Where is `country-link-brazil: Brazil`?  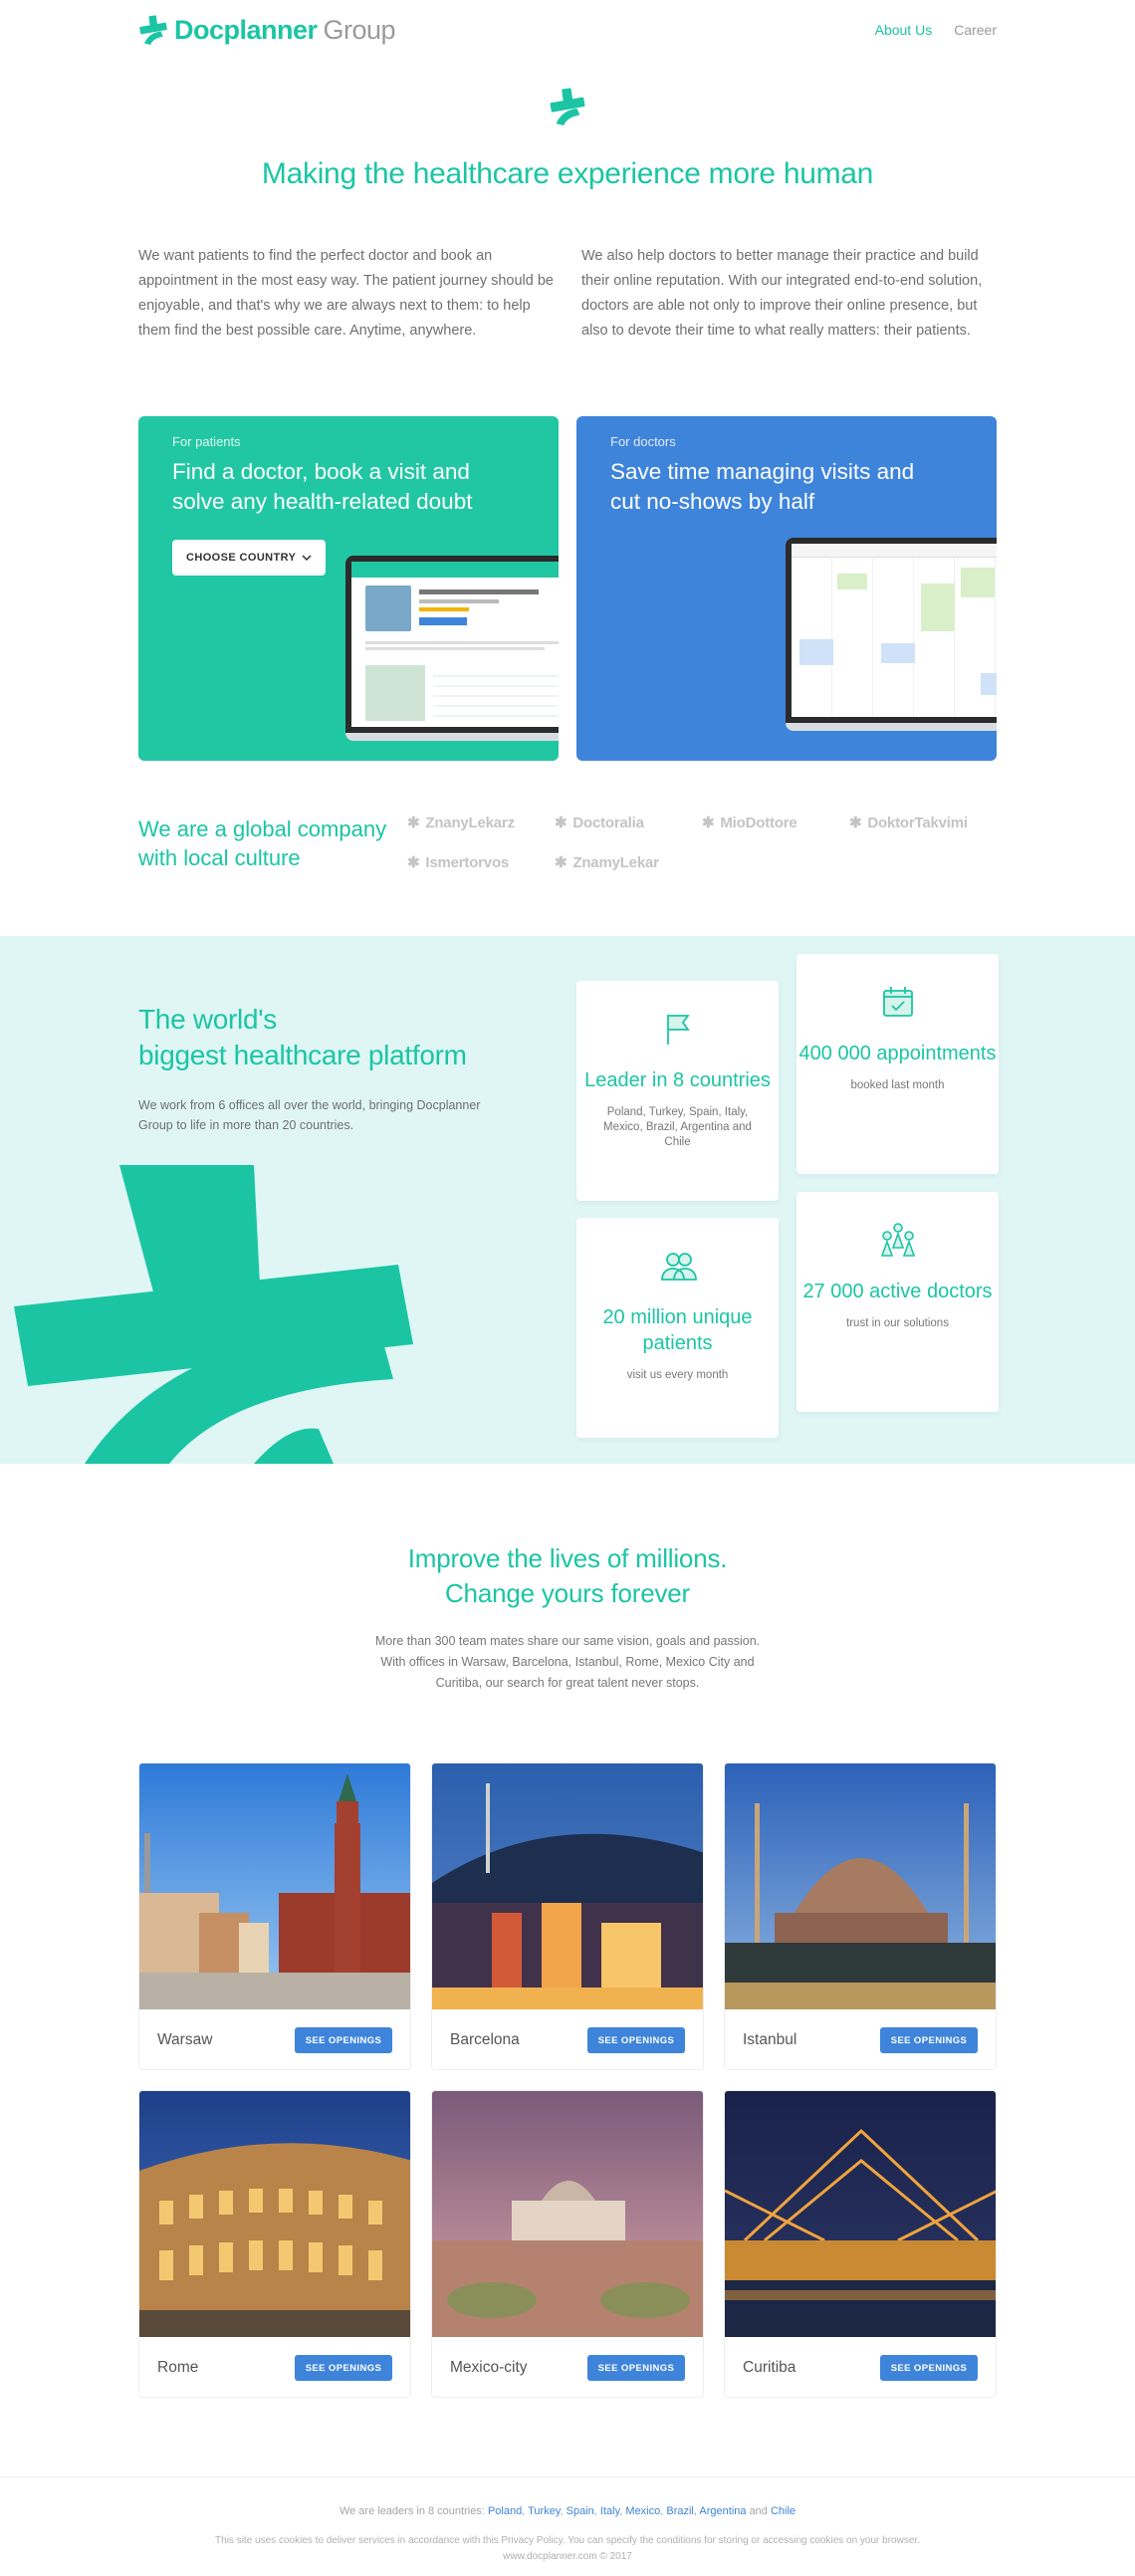 country-link-brazil: Brazil is located at coordinates (680, 2511).